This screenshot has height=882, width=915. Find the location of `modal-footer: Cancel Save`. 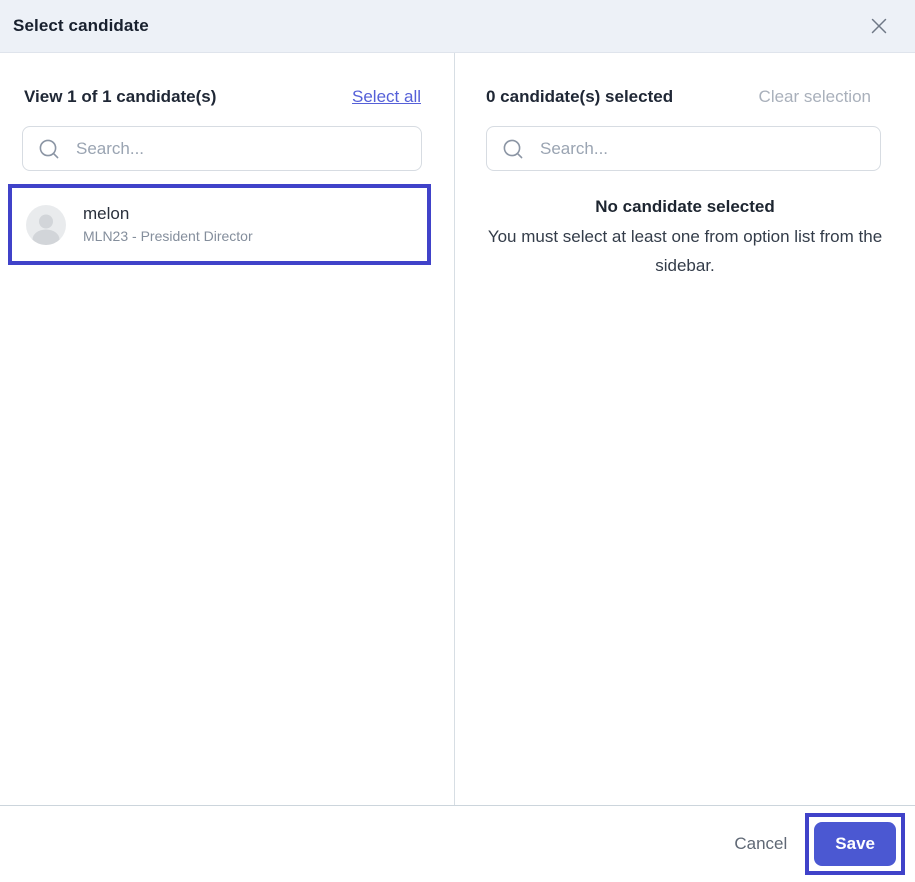

modal-footer: Cancel Save is located at coordinates (457, 843).